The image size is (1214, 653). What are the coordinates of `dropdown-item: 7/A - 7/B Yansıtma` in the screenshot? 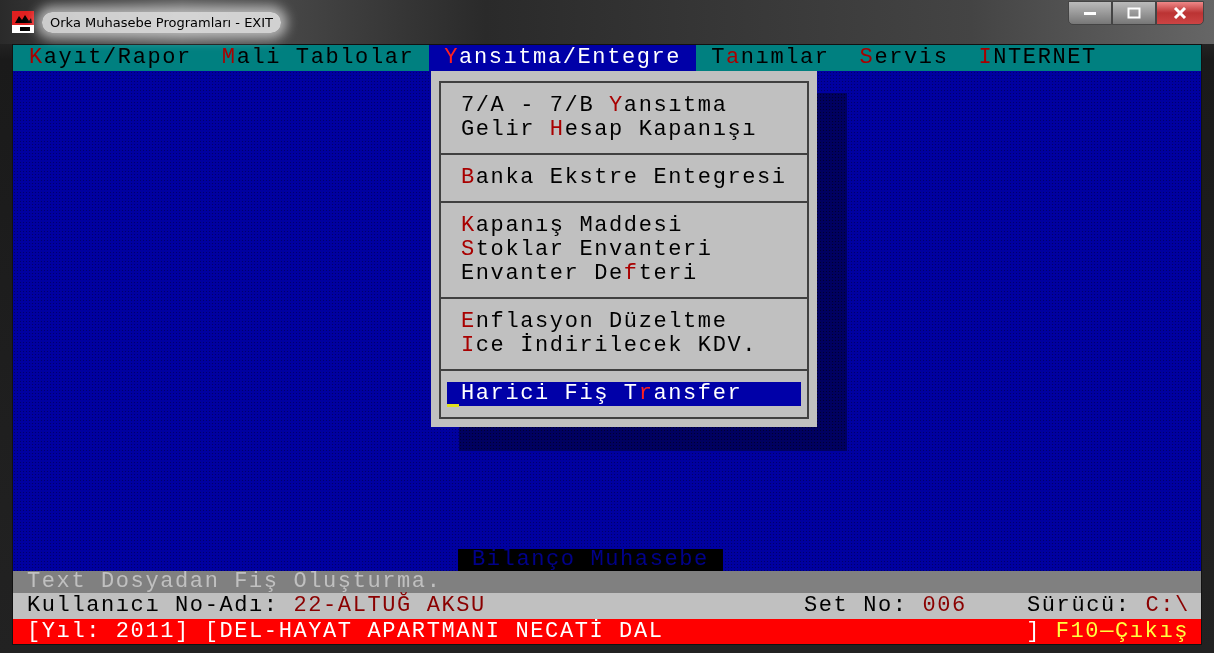 It's located at (624, 106).